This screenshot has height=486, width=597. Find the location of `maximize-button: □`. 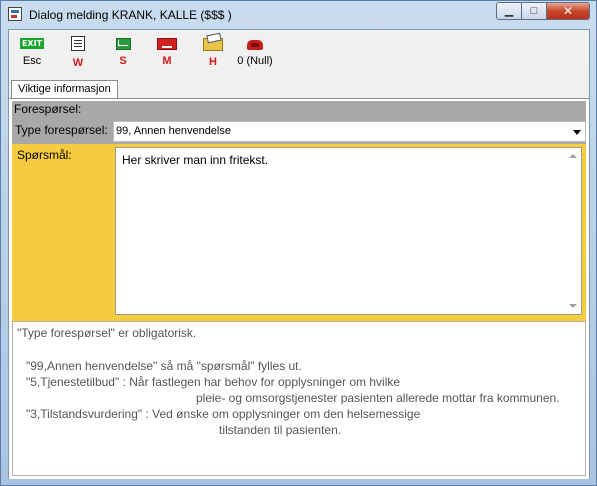

maximize-button: □ is located at coordinates (534, 11).